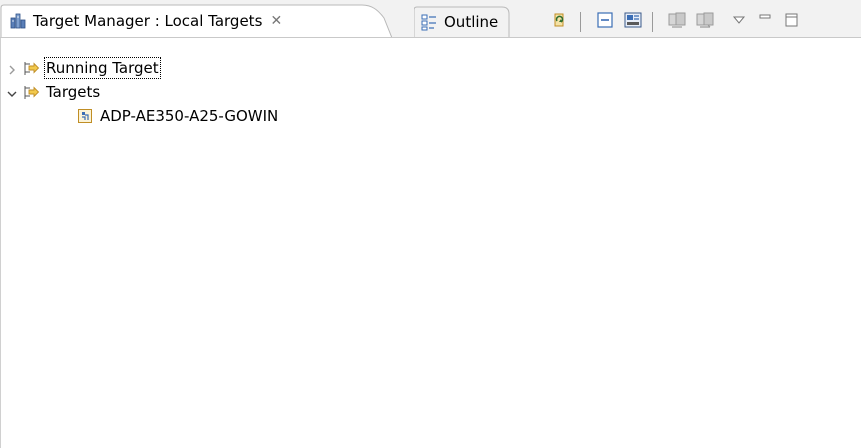  I want to click on tab-target-manager: Target Manager : Local Targets ✕, so click(196, 21).